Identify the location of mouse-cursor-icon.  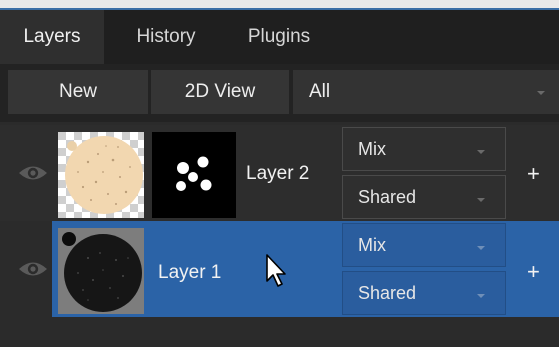
(276, 270).